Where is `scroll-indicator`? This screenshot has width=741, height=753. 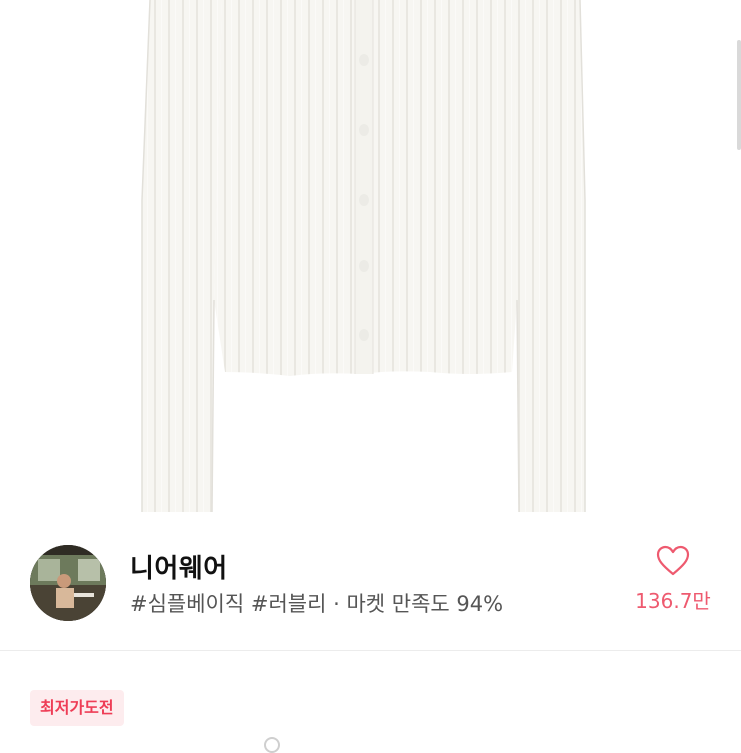 scroll-indicator is located at coordinates (739, 95).